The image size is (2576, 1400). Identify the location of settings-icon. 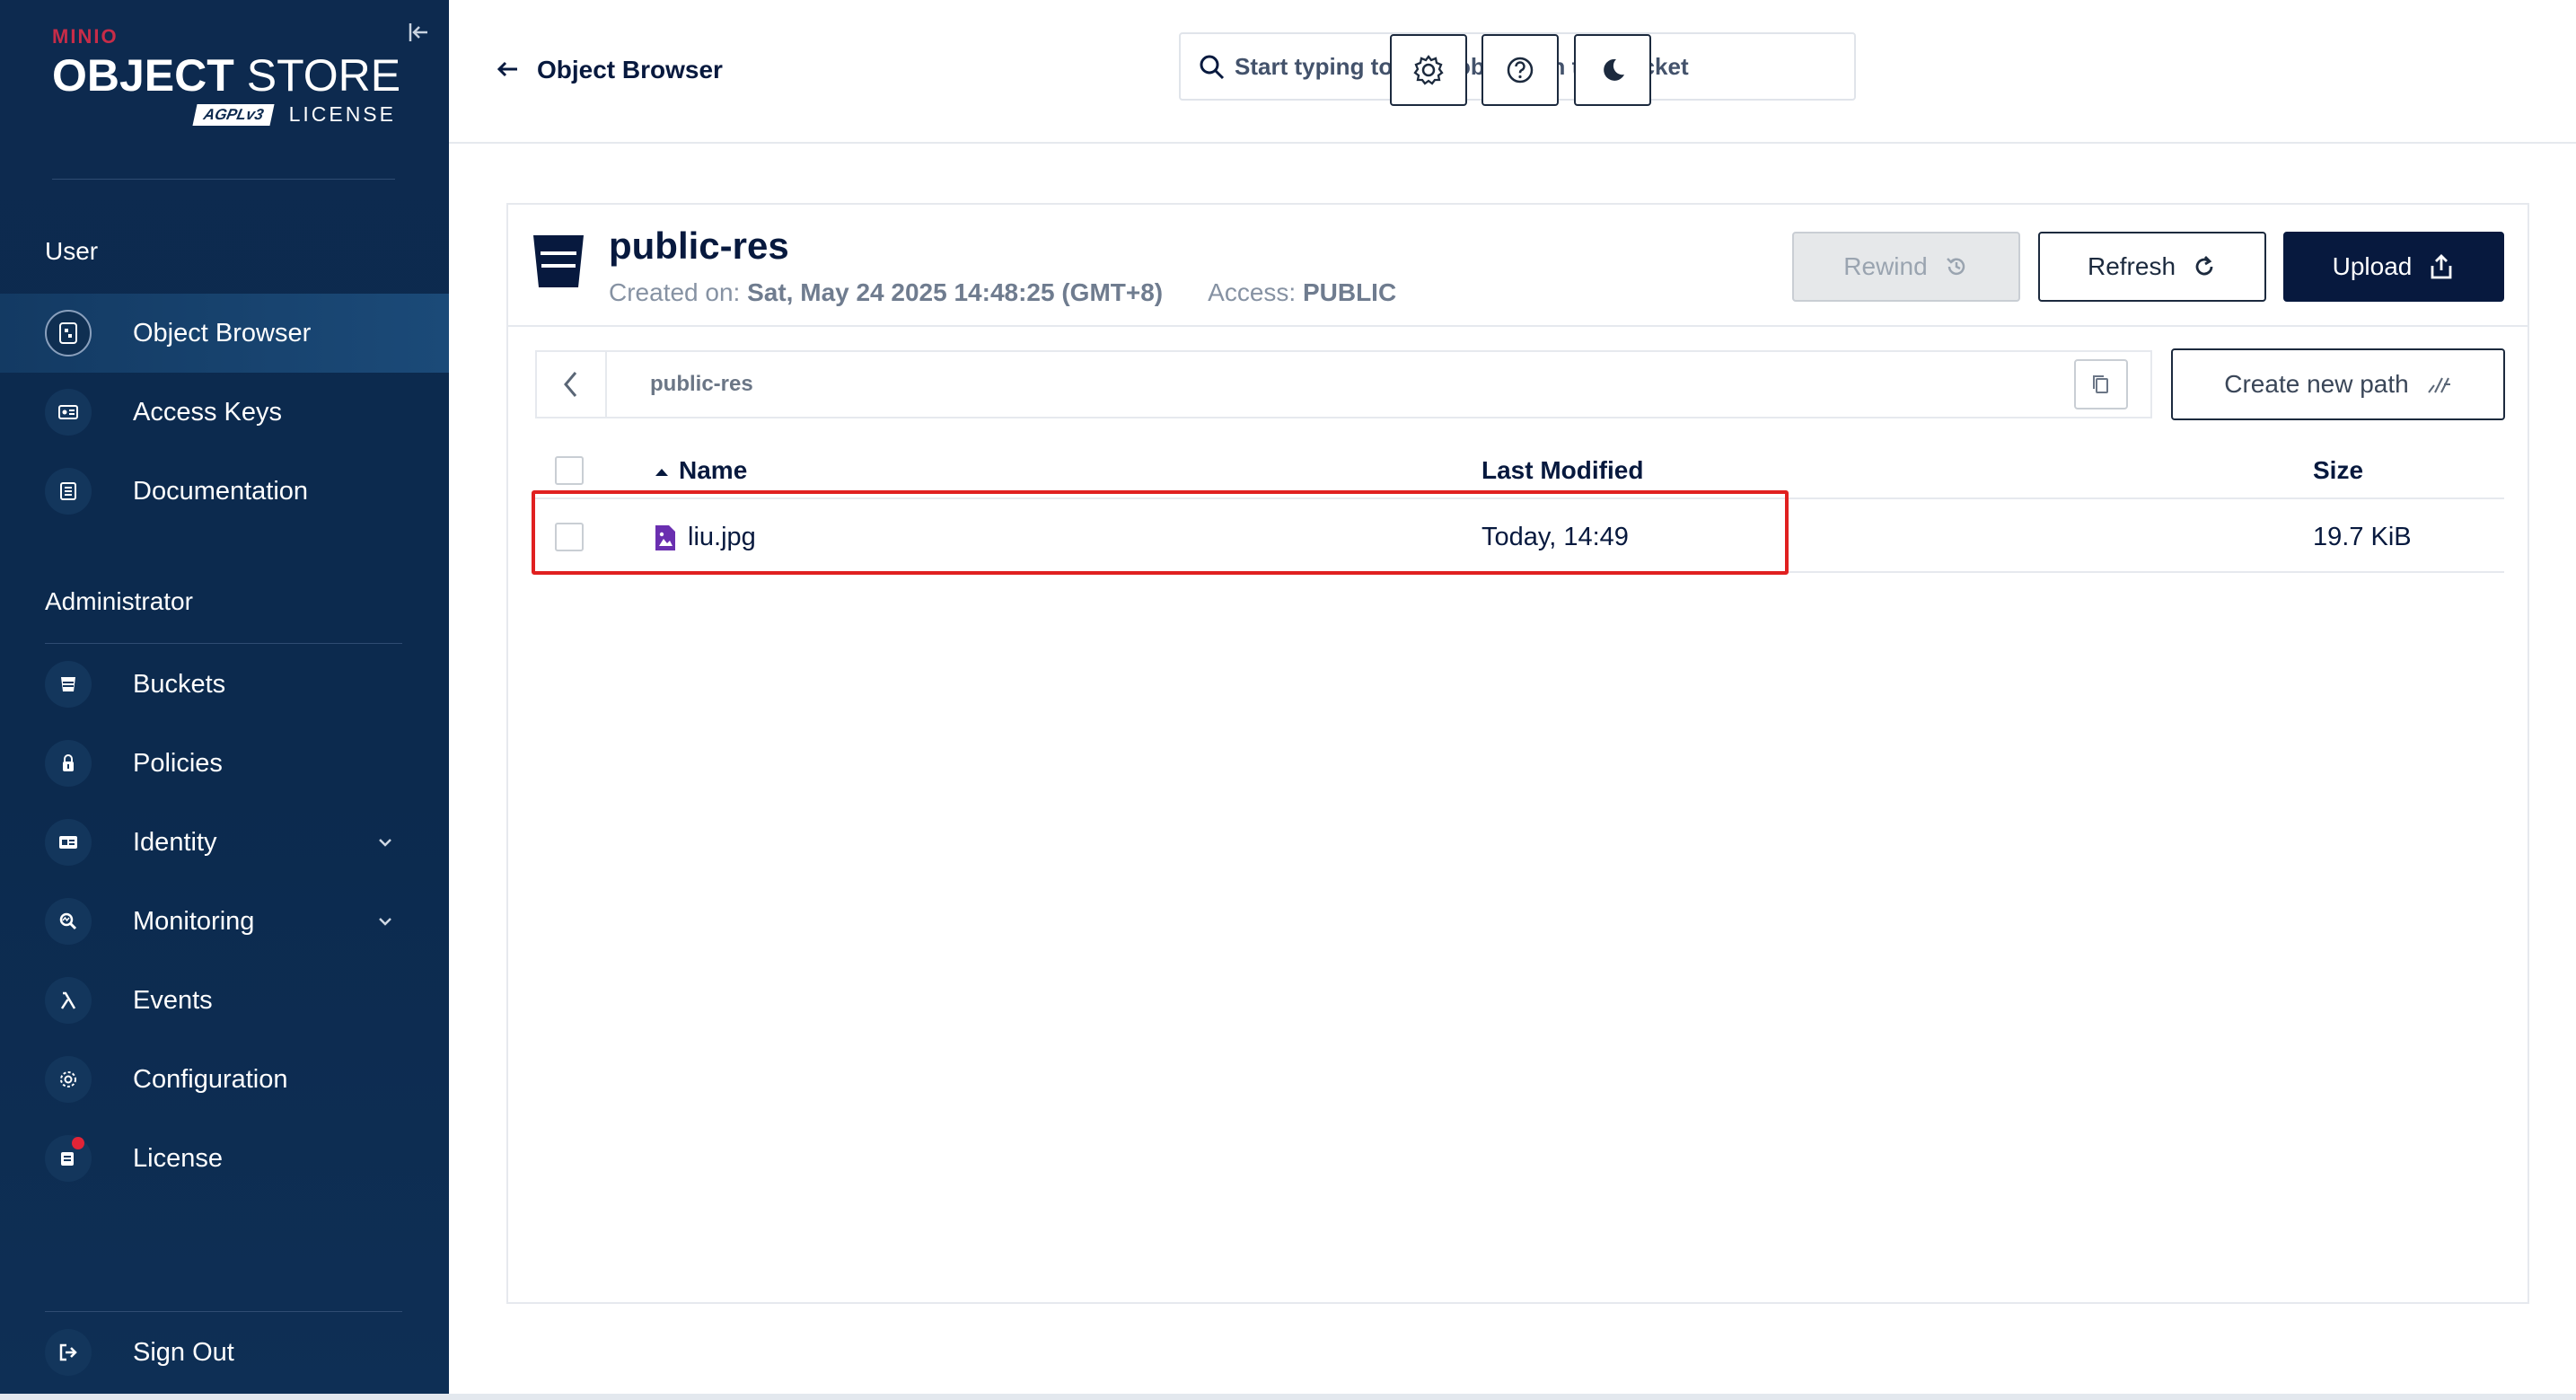
(1429, 70).